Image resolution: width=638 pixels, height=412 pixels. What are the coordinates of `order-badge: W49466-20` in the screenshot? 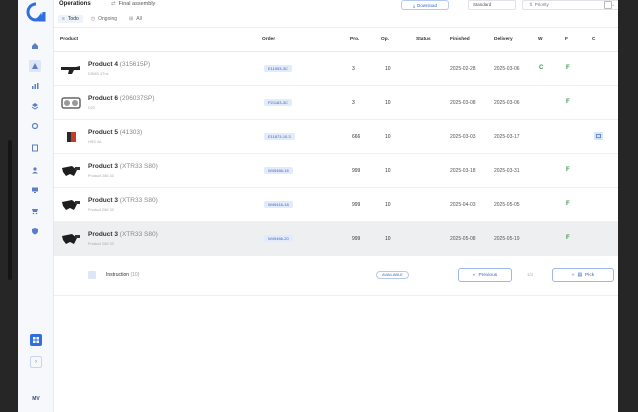 It's located at (278, 238).